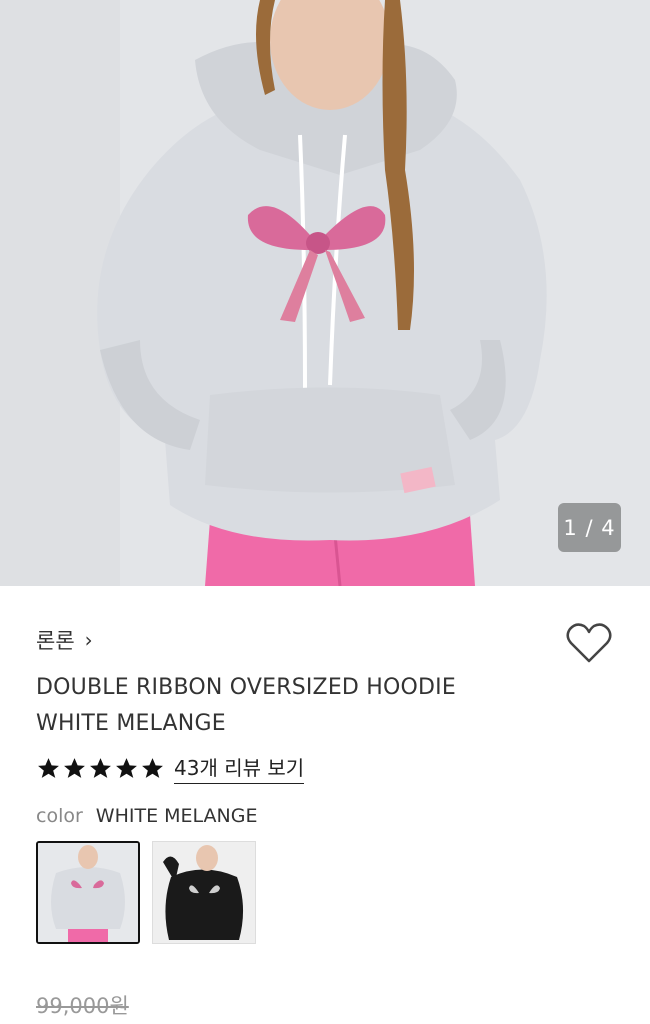 The width and height of the screenshot is (650, 1024). I want to click on chevron-right-icon: ›, so click(88, 640).